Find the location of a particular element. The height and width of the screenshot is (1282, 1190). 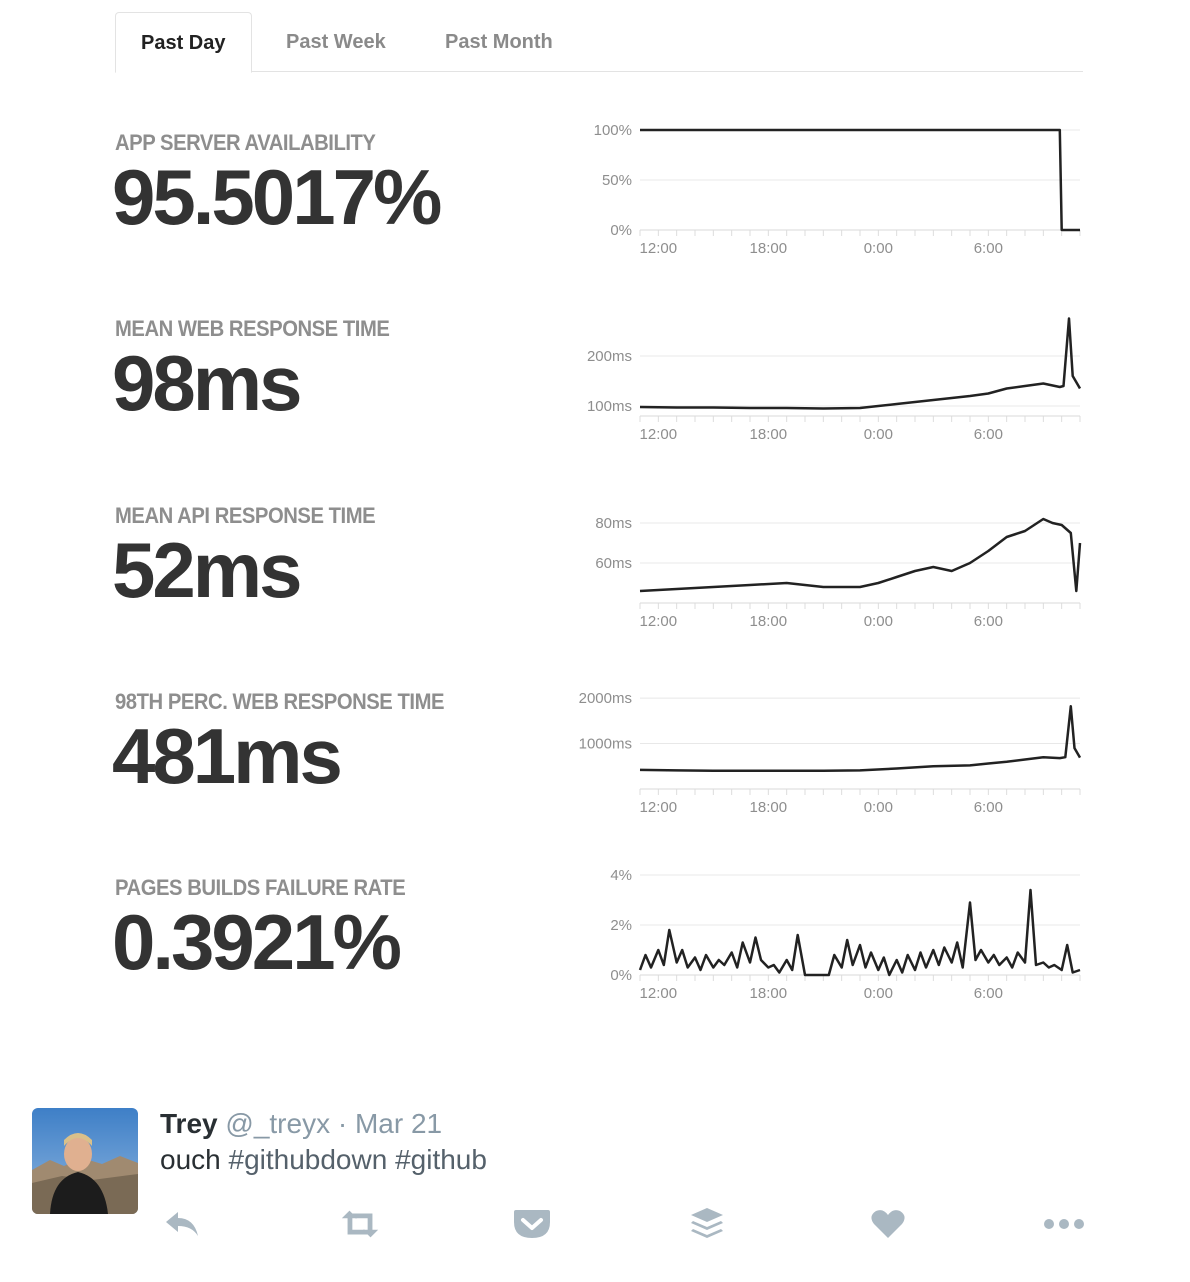

tweet-actions is located at coordinates (640, 1224).